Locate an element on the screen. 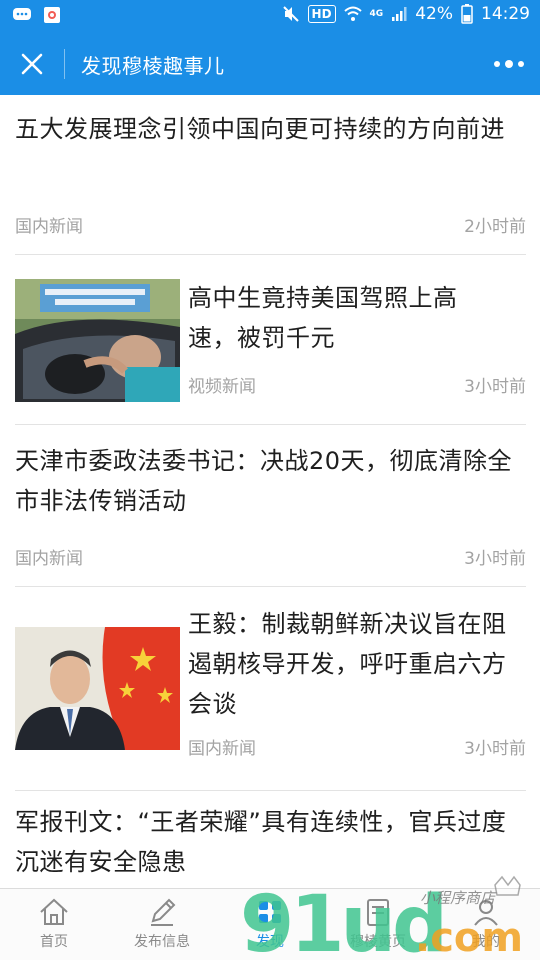 This screenshot has height=960, width=540. news-title: 王毅：制裁朝鲜新决议旨在阻遏朝核导开发，呼吁重启六方会谈 is located at coordinates (347, 664).